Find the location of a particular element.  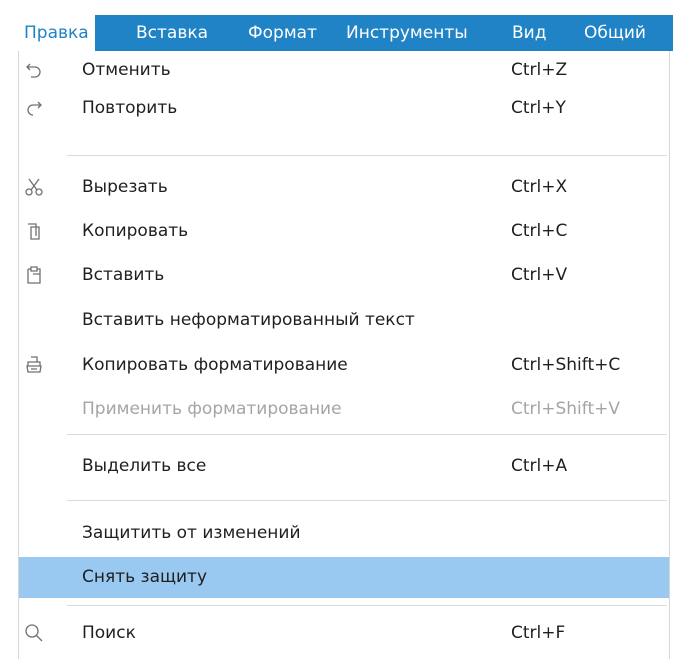

menu-item-label: Копировать is located at coordinates (135, 231).